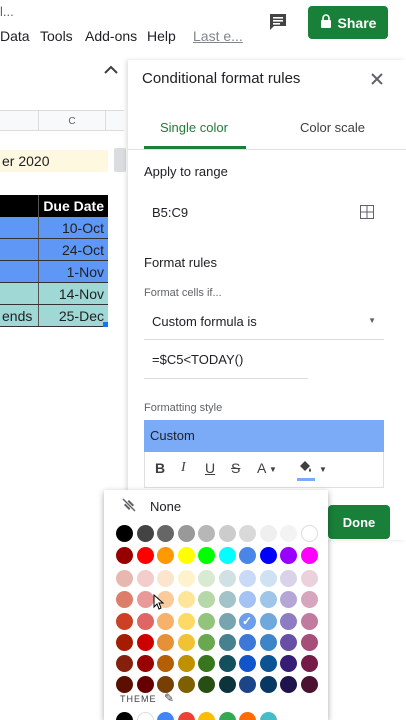  I want to click on menu-help: Help, so click(161, 36).